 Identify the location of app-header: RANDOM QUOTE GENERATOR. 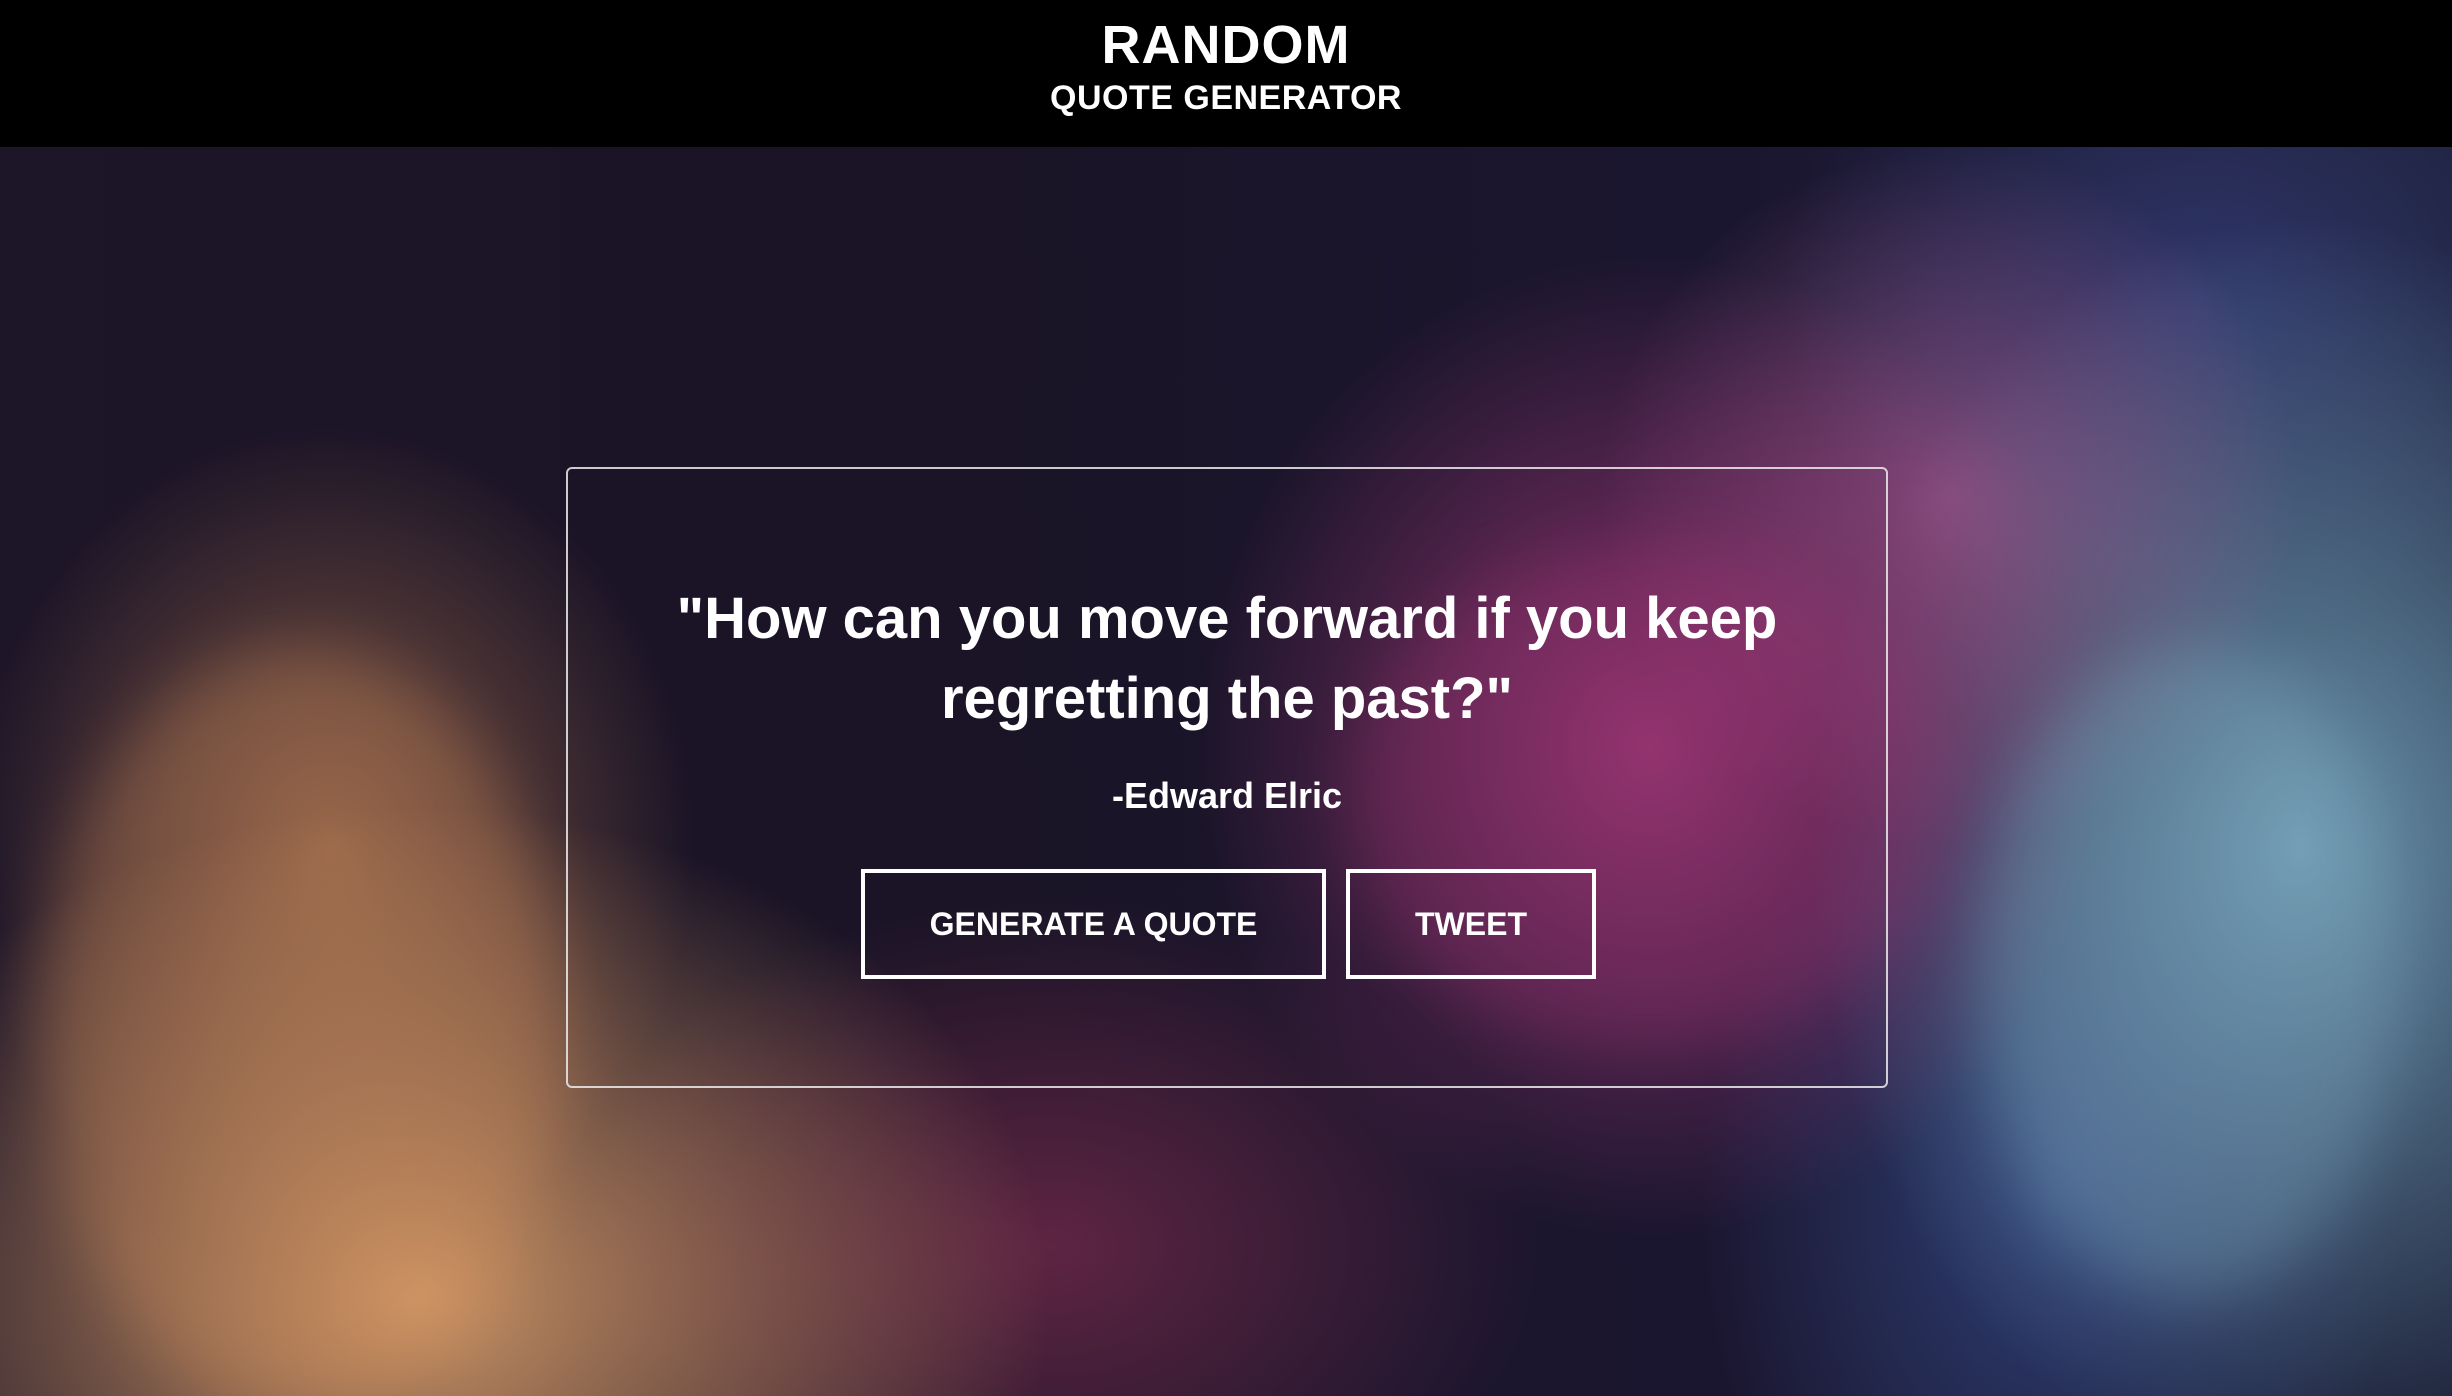
(1226, 73).